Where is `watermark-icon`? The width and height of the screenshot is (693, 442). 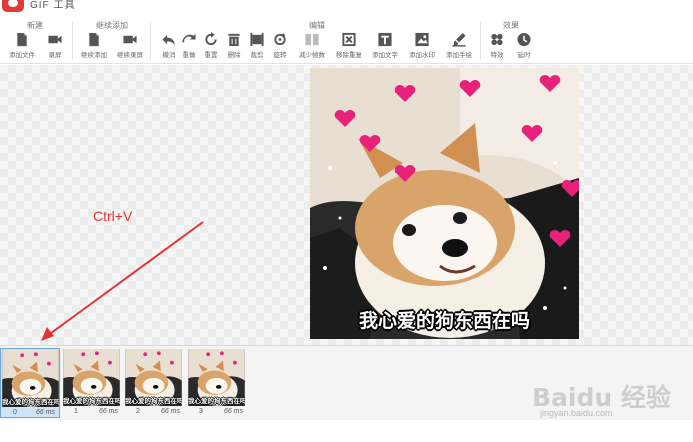
watermark-icon is located at coordinates (422, 39).